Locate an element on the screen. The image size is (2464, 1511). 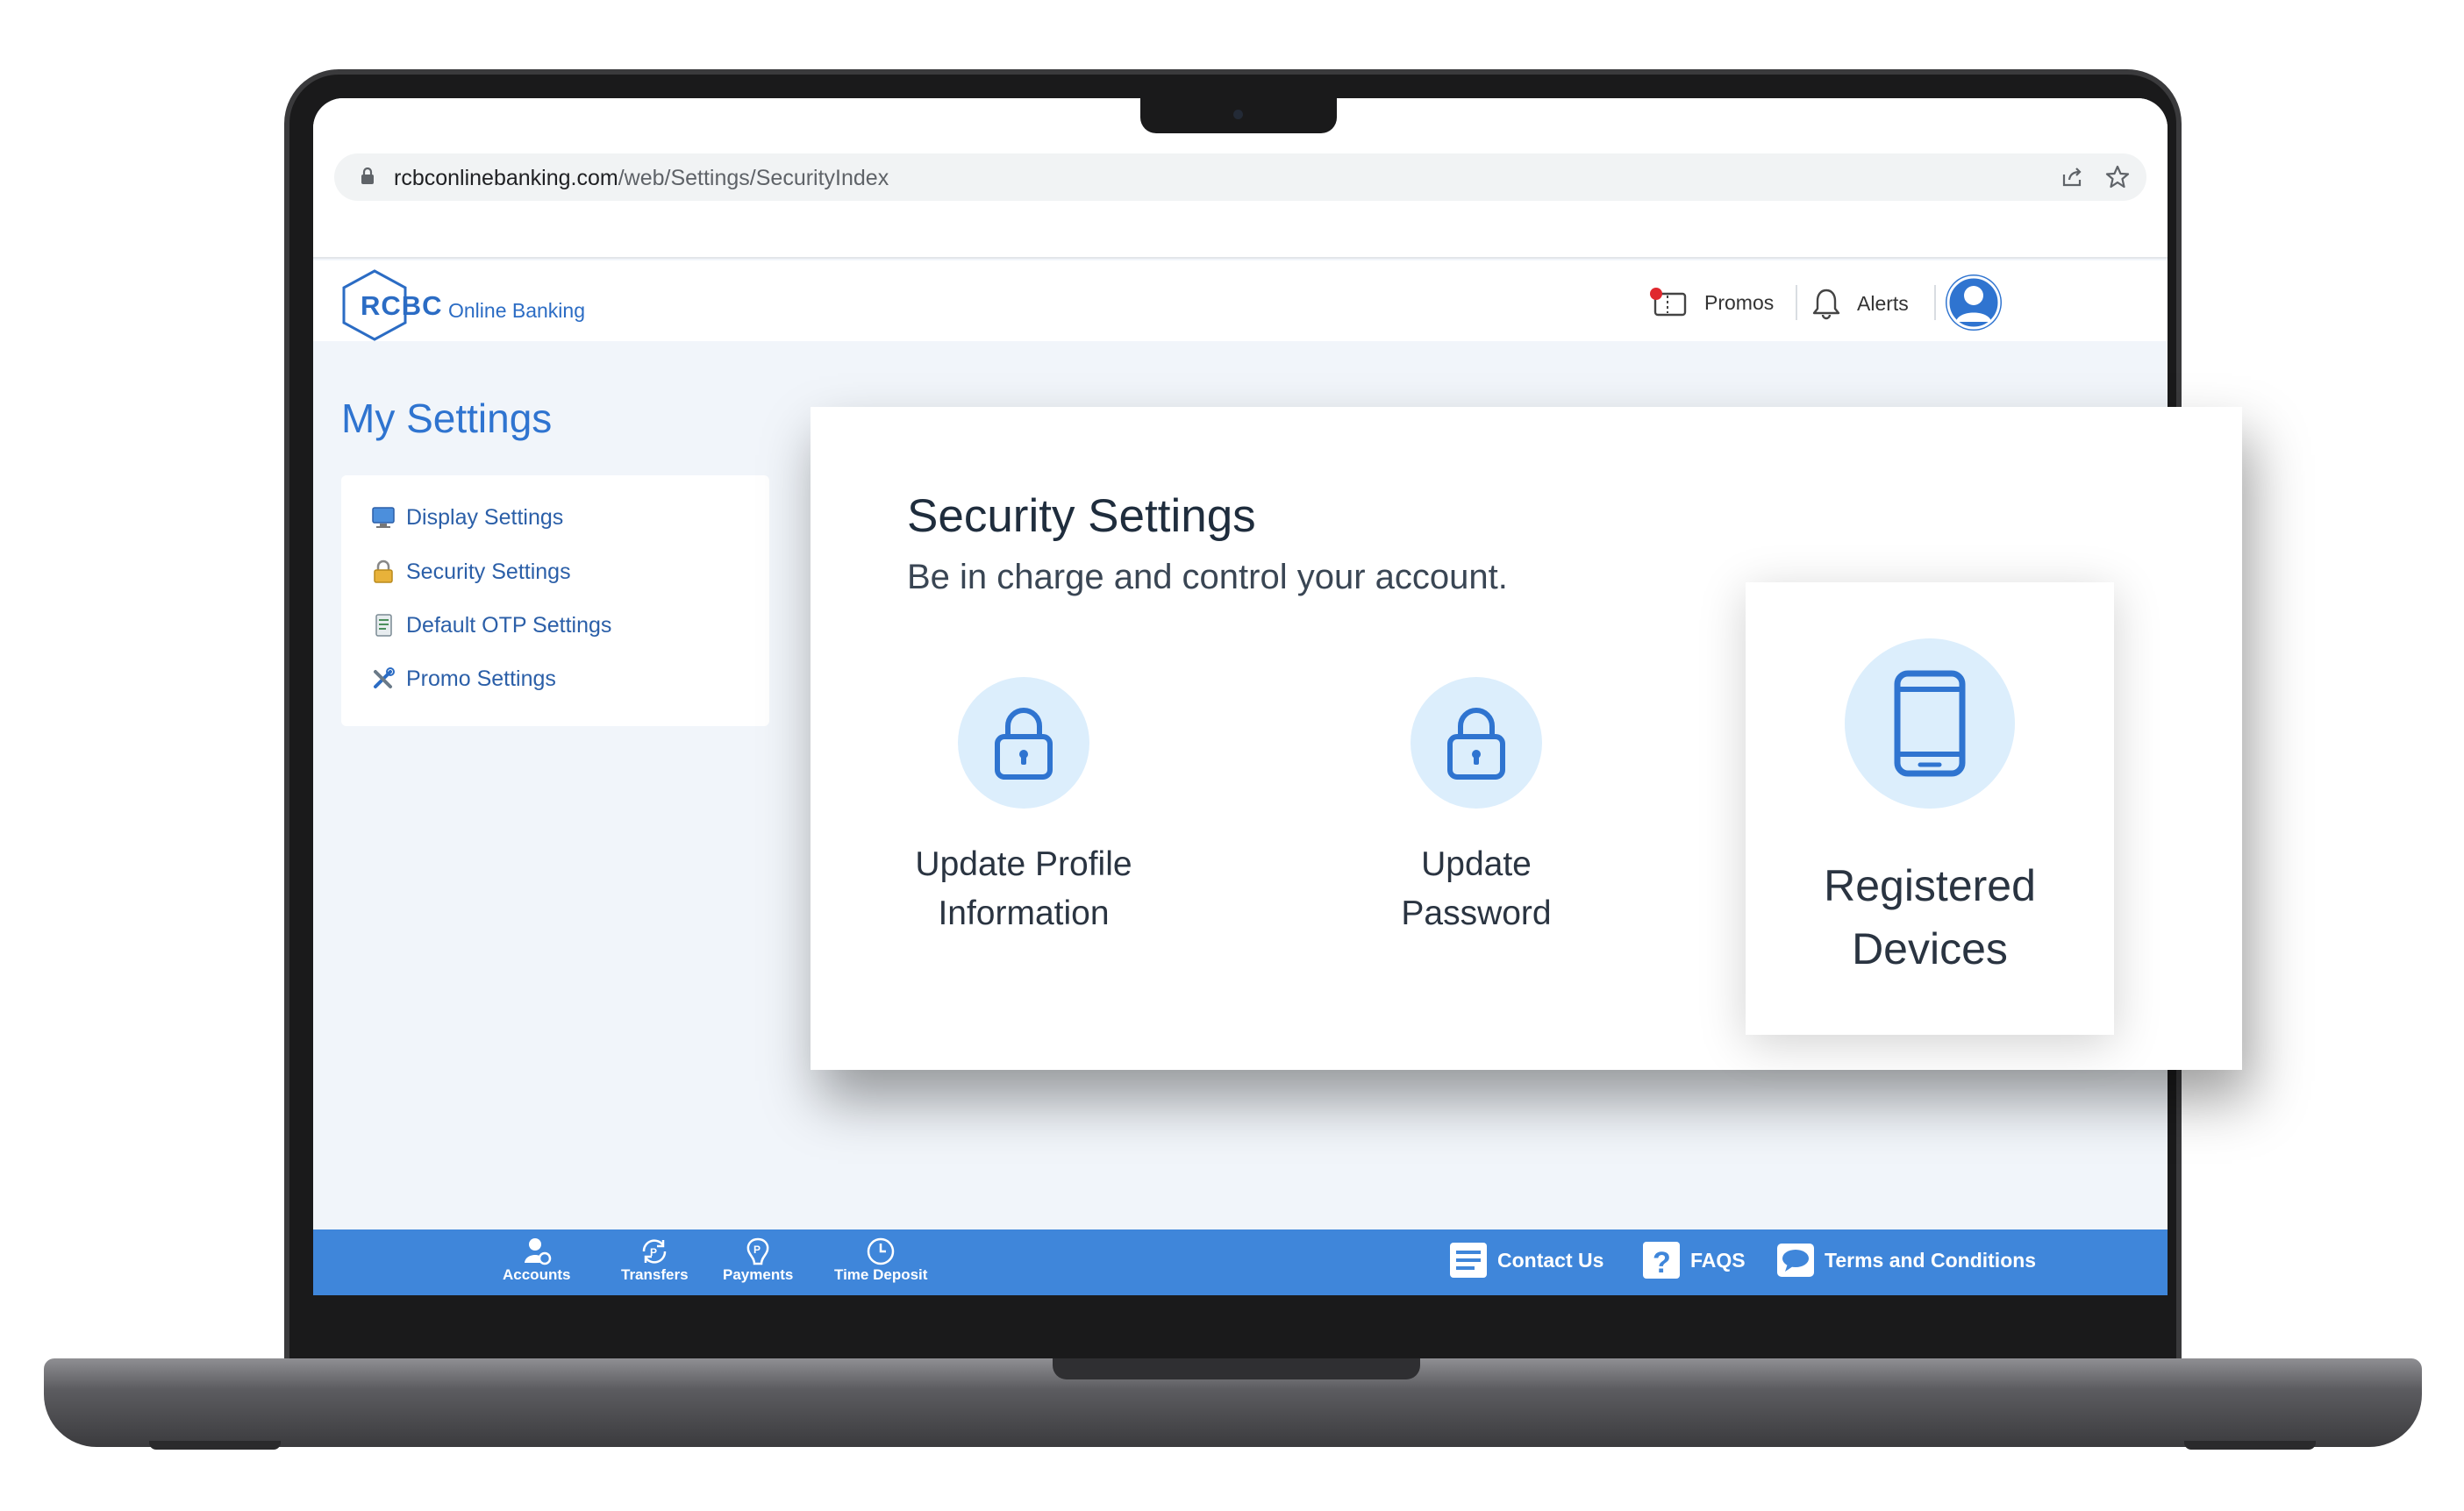
logo-text: RCBC is located at coordinates (402, 305).